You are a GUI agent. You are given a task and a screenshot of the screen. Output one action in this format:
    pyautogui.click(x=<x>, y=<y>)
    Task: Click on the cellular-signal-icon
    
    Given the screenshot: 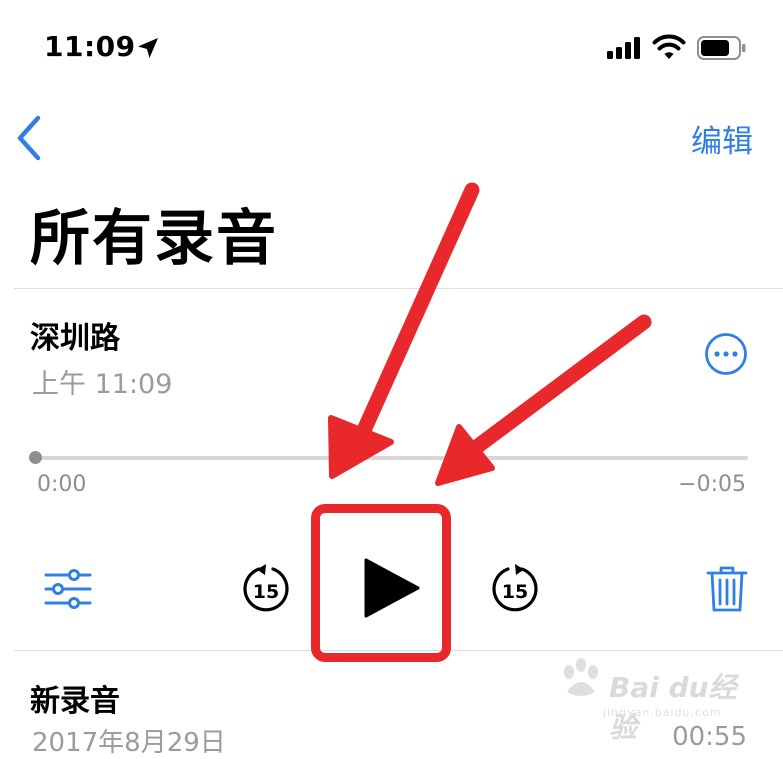 What is the action you would take?
    pyautogui.click(x=623, y=48)
    